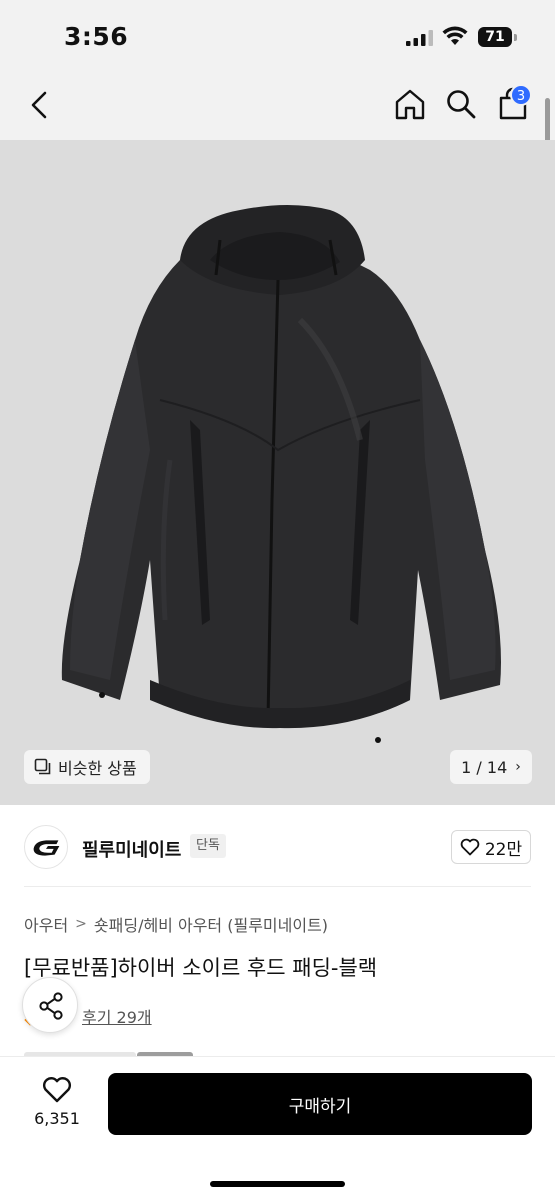 The width and height of the screenshot is (555, 1200). I want to click on exclusive-badge: 단독, so click(208, 846).